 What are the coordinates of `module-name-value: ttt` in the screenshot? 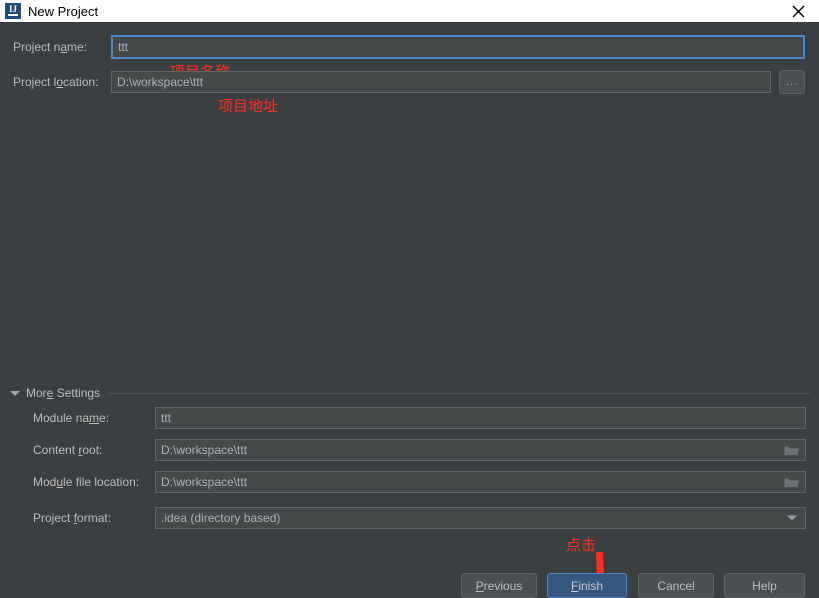 It's located at (166, 418).